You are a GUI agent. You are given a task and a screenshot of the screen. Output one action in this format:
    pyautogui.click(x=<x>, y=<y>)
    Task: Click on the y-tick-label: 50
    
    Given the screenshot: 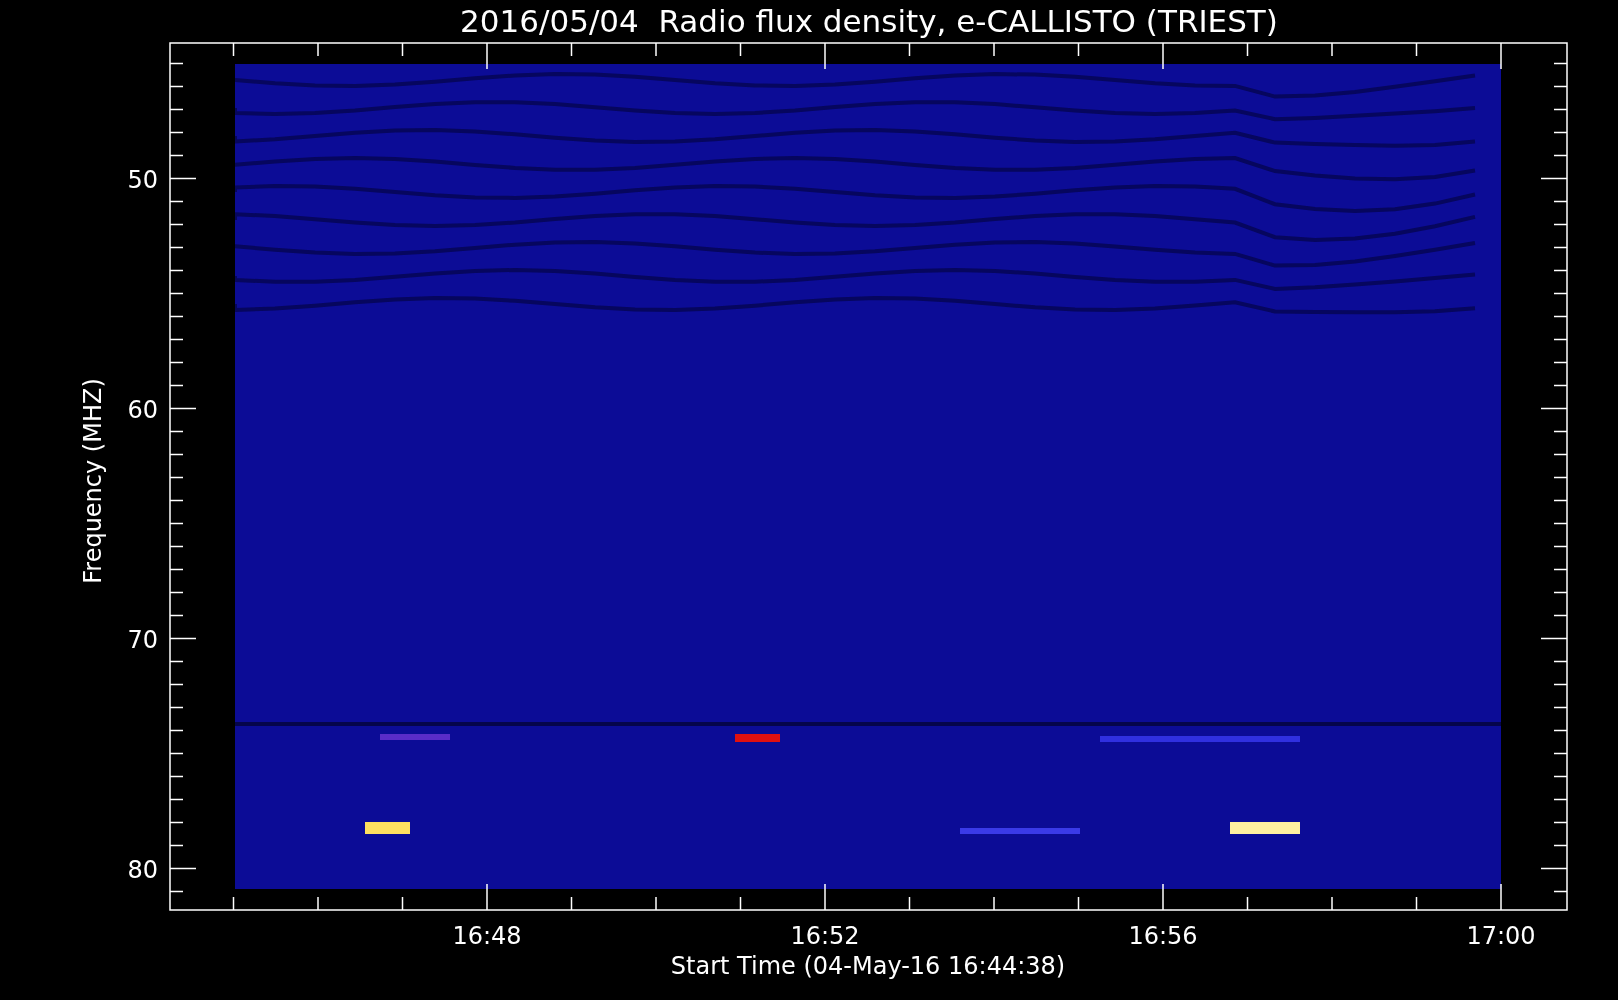 What is the action you would take?
    pyautogui.click(x=142, y=179)
    